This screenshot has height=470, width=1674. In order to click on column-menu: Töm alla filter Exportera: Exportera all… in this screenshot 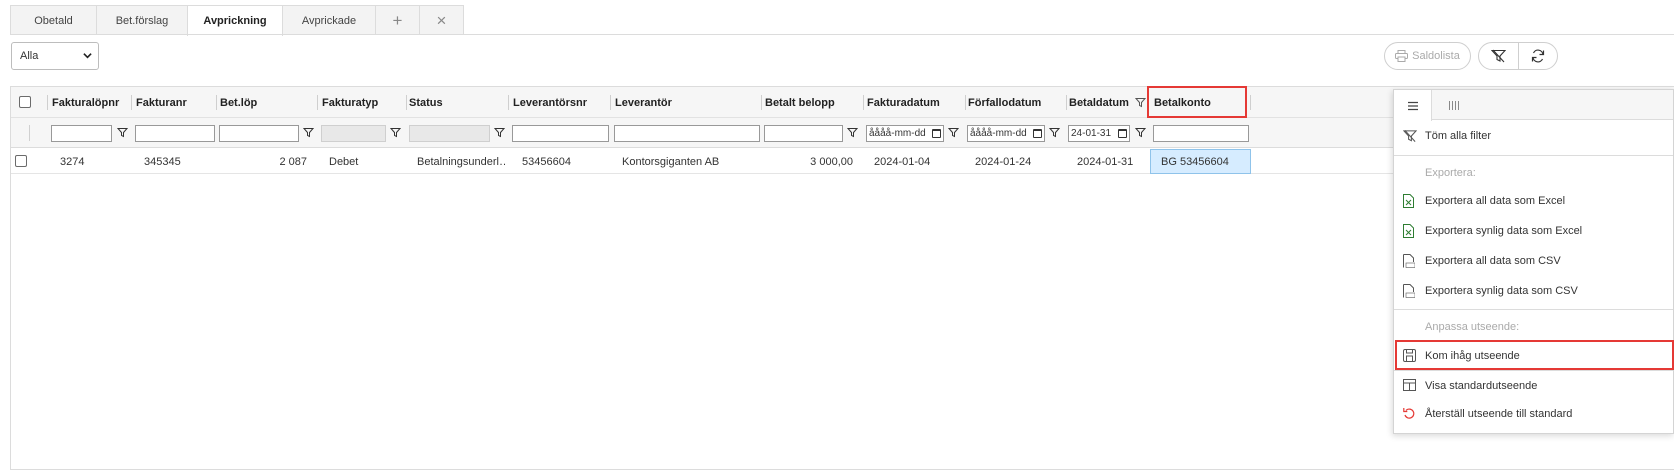, I will do `click(1533, 261)`.